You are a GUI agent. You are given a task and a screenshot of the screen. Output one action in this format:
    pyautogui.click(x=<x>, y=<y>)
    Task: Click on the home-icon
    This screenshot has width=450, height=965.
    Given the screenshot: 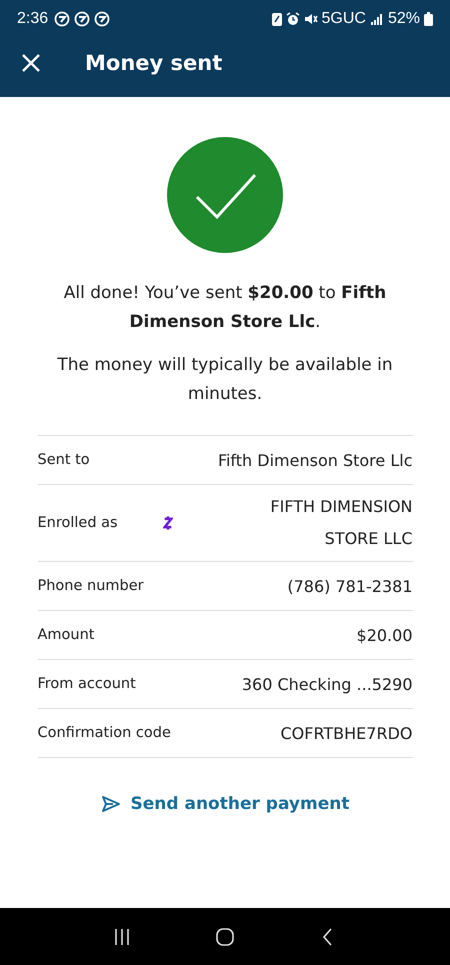 What is the action you would take?
    pyautogui.click(x=224, y=936)
    